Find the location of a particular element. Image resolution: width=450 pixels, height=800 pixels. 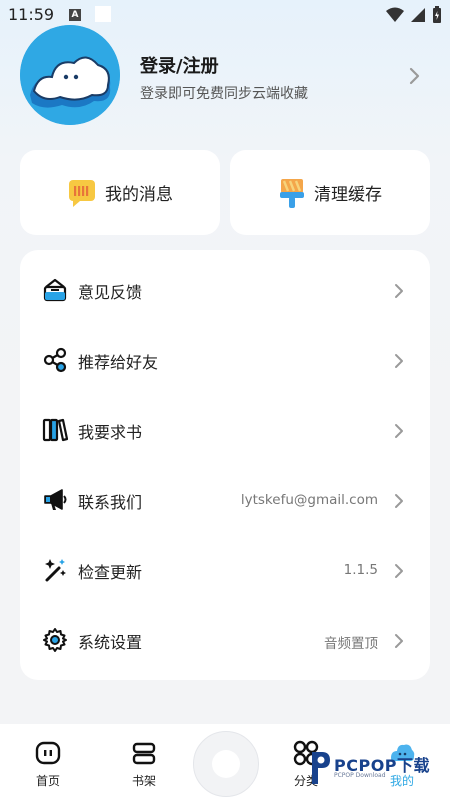

clear-cache-card: 清理缓存 is located at coordinates (330, 192).